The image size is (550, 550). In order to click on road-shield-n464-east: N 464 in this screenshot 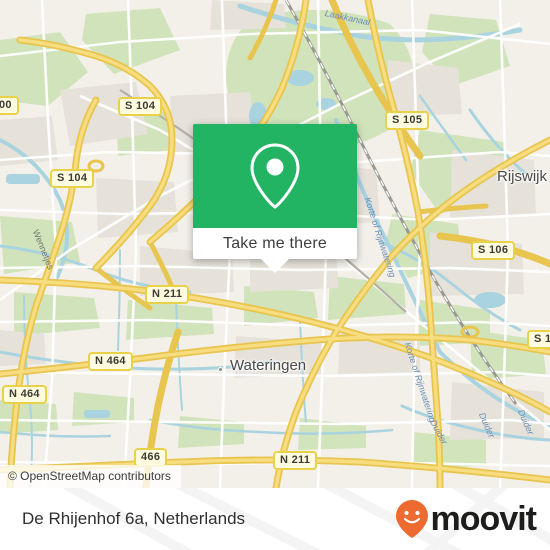, I will do `click(110, 361)`.